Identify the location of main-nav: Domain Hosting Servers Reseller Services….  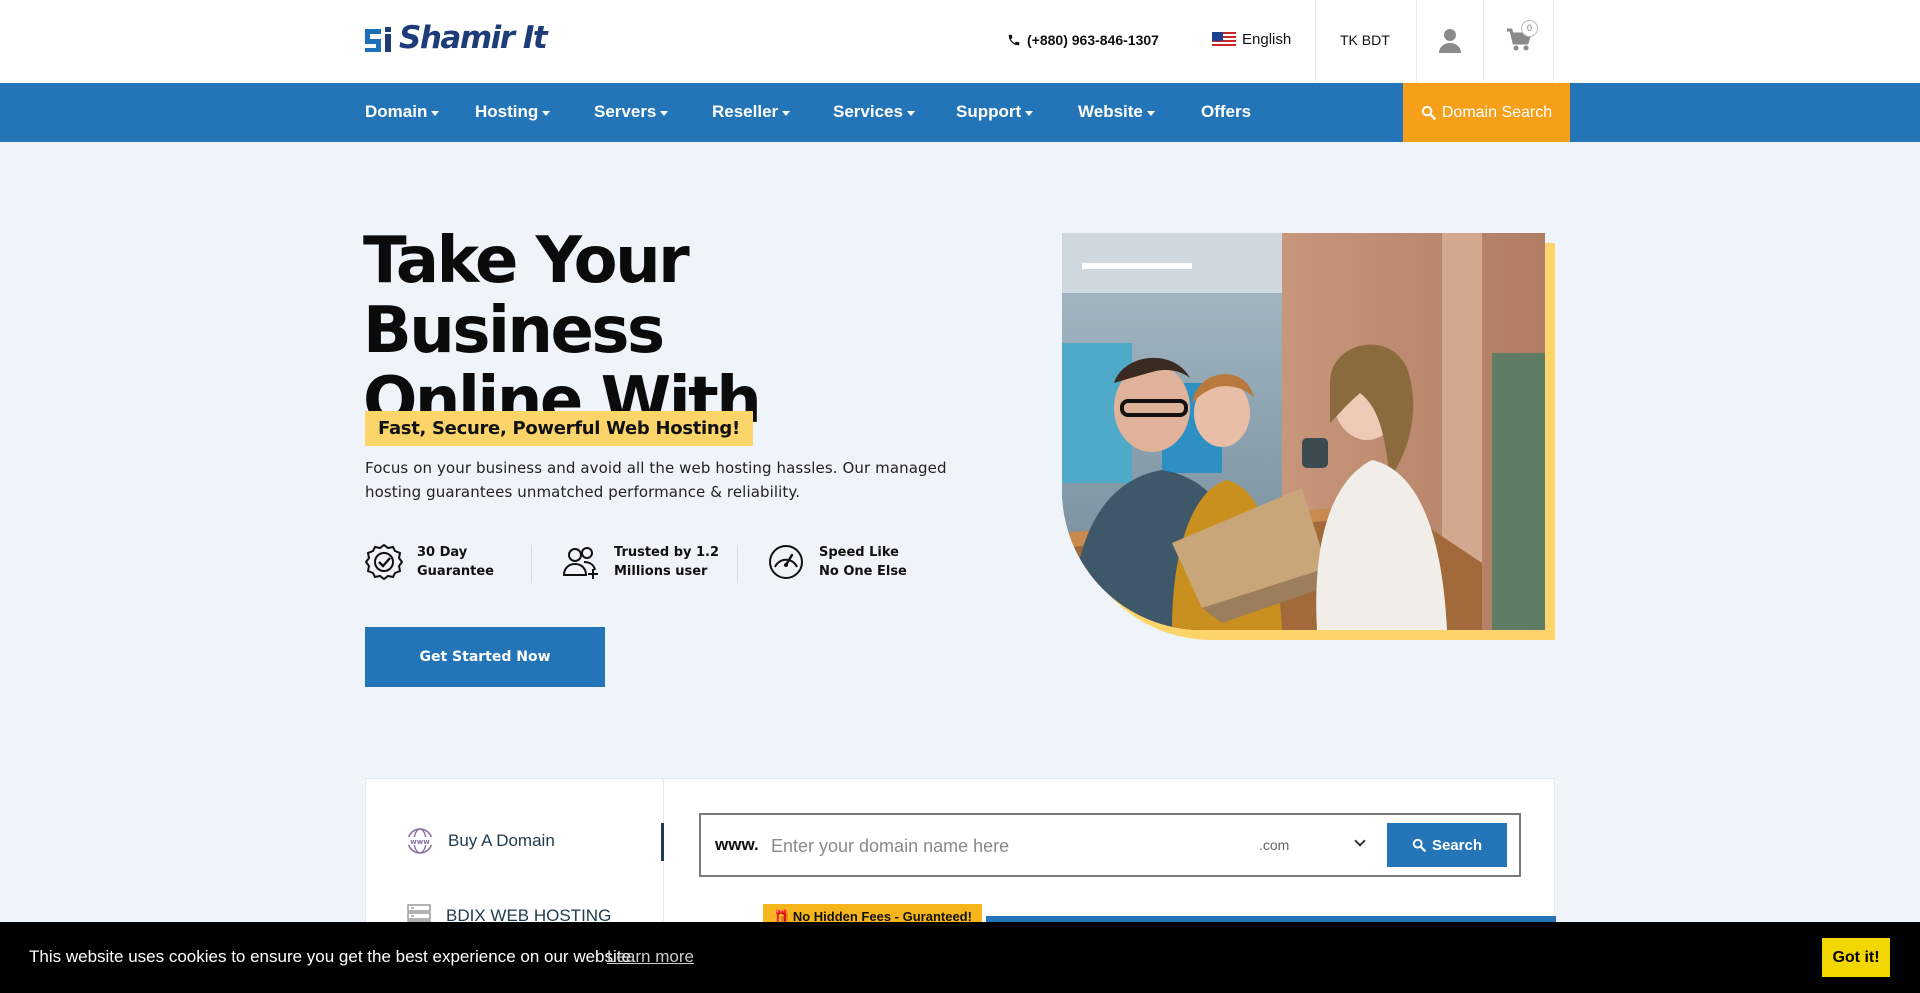
(960, 112).